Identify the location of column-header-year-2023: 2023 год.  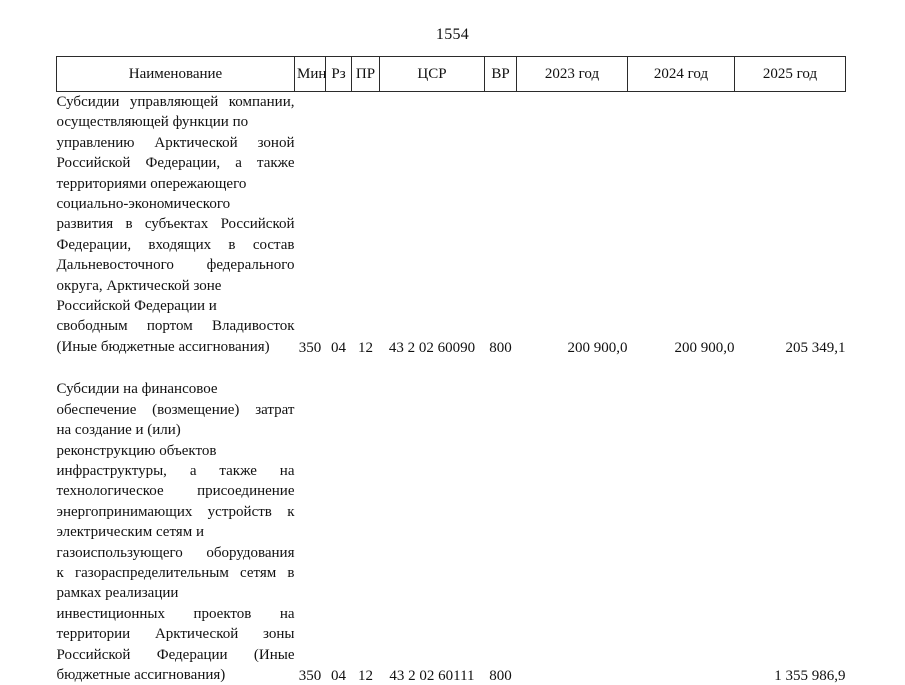
(572, 74).